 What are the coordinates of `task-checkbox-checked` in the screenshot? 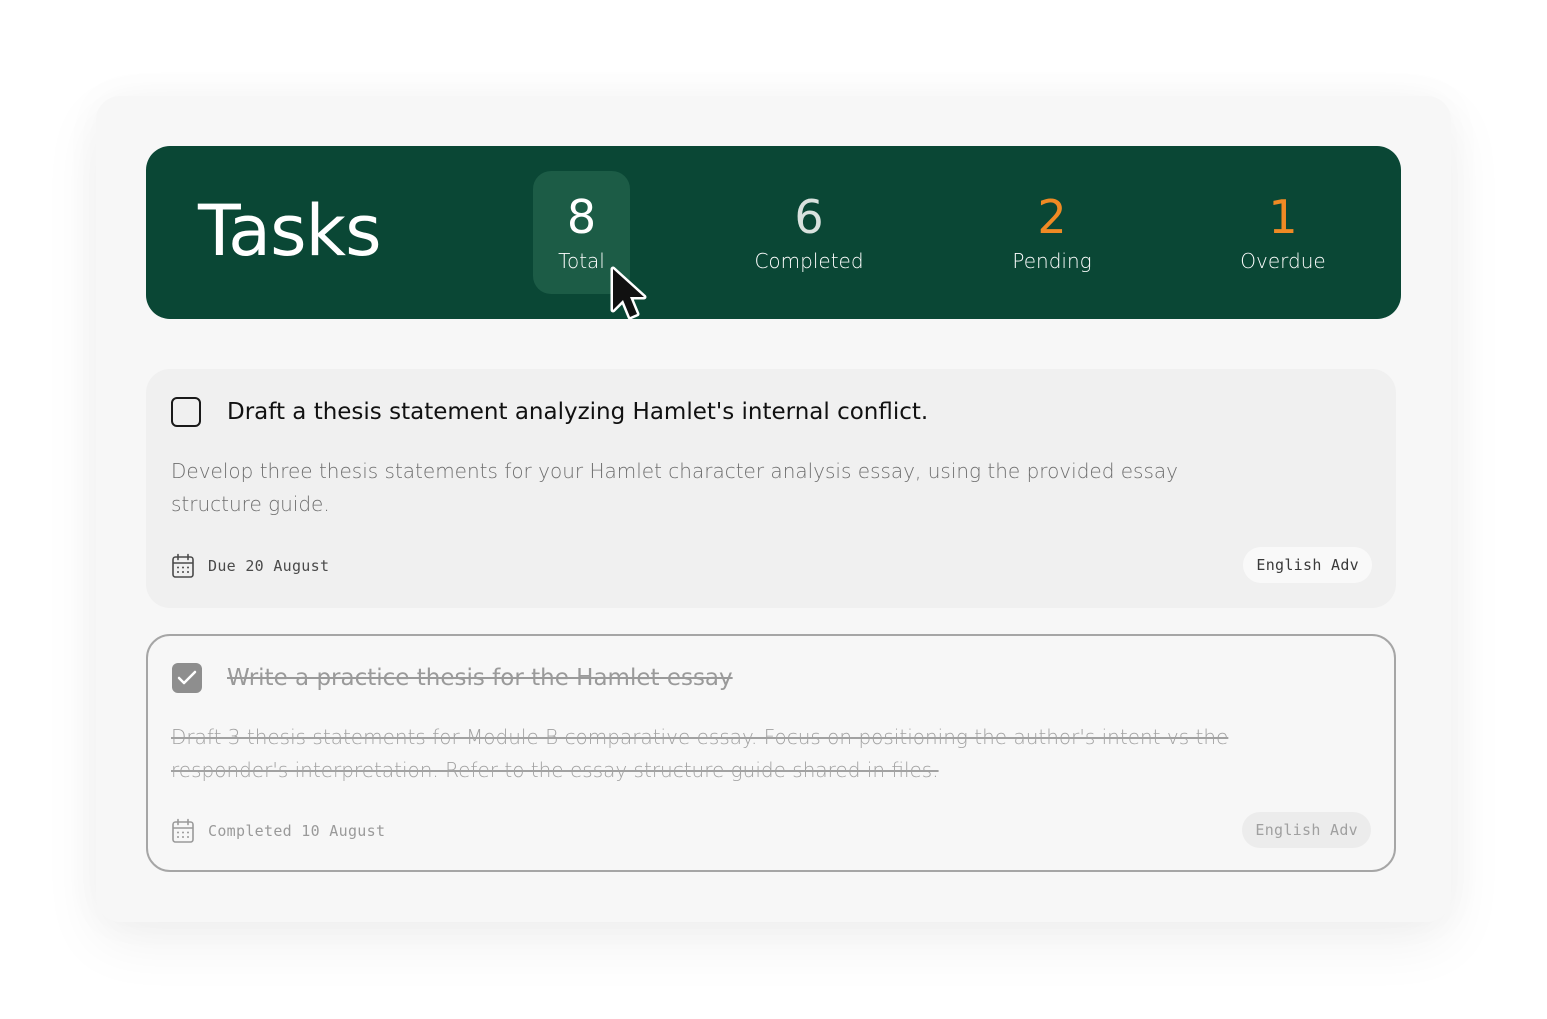 It's located at (187, 678).